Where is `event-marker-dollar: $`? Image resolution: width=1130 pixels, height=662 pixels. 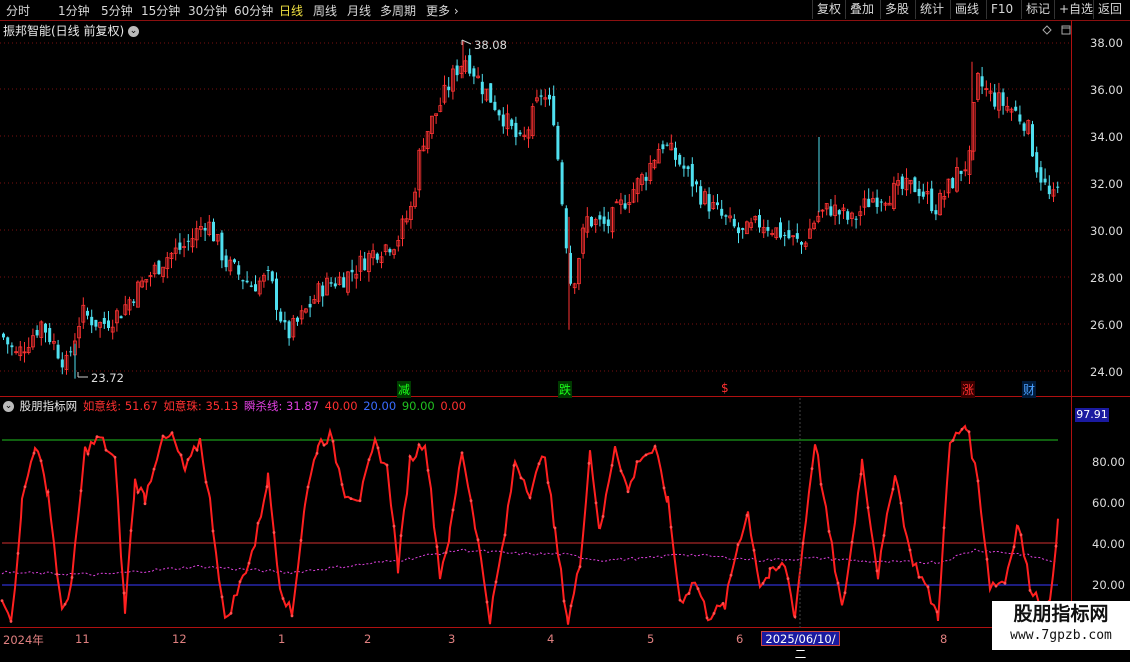
event-marker-dollar: $ is located at coordinates (725, 388).